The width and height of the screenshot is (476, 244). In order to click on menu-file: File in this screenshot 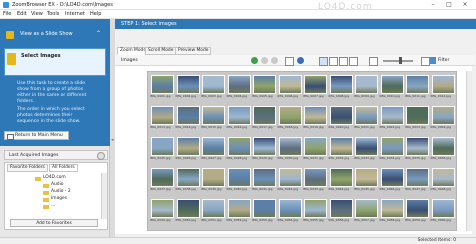, I will do `click(7, 14)`.